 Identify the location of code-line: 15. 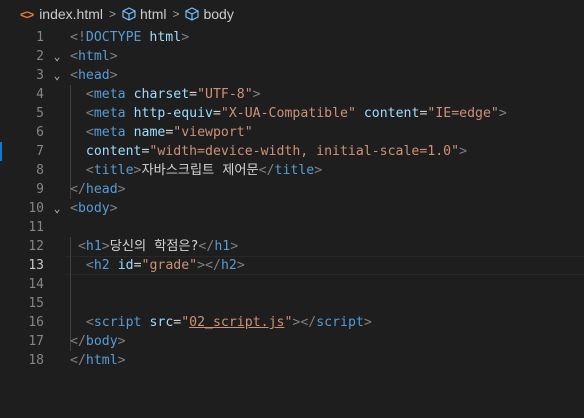
(292, 303).